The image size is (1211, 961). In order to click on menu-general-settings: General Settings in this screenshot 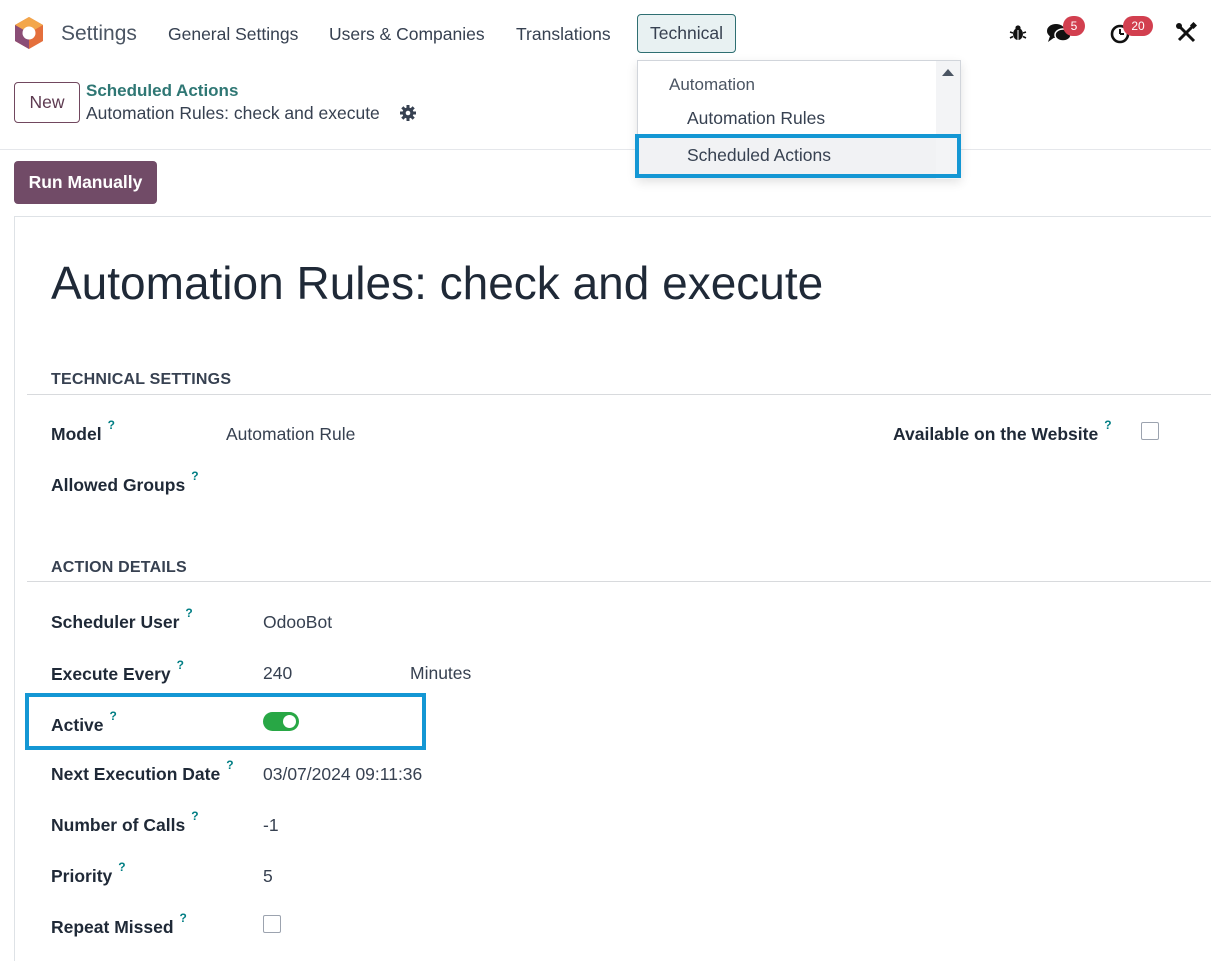, I will do `click(233, 34)`.